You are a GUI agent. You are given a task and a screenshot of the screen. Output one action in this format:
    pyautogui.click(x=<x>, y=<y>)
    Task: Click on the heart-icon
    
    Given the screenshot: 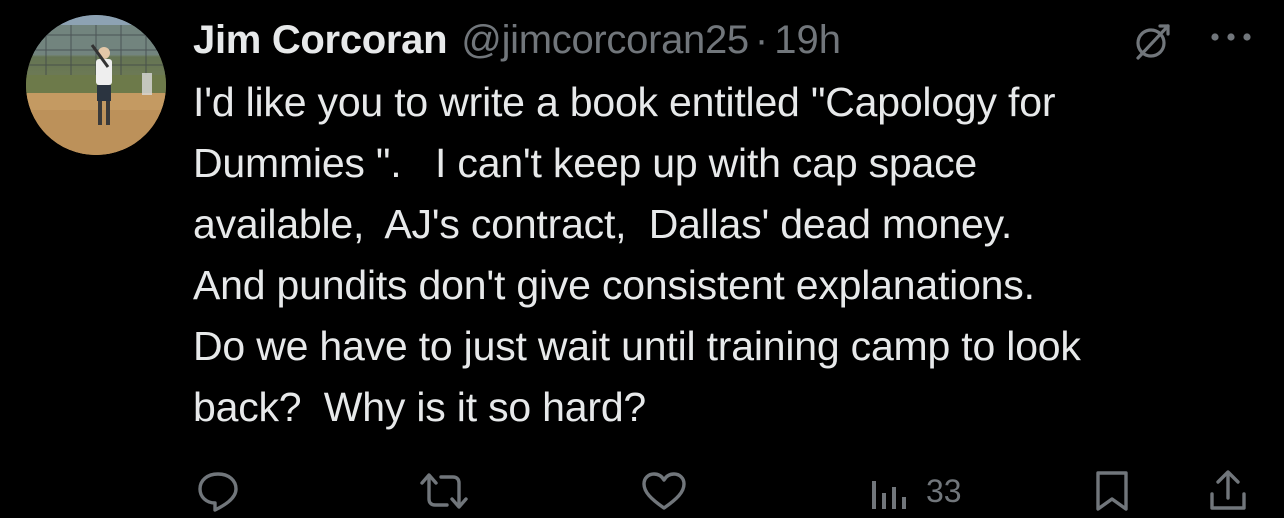 What is the action you would take?
    pyautogui.click(x=664, y=491)
    